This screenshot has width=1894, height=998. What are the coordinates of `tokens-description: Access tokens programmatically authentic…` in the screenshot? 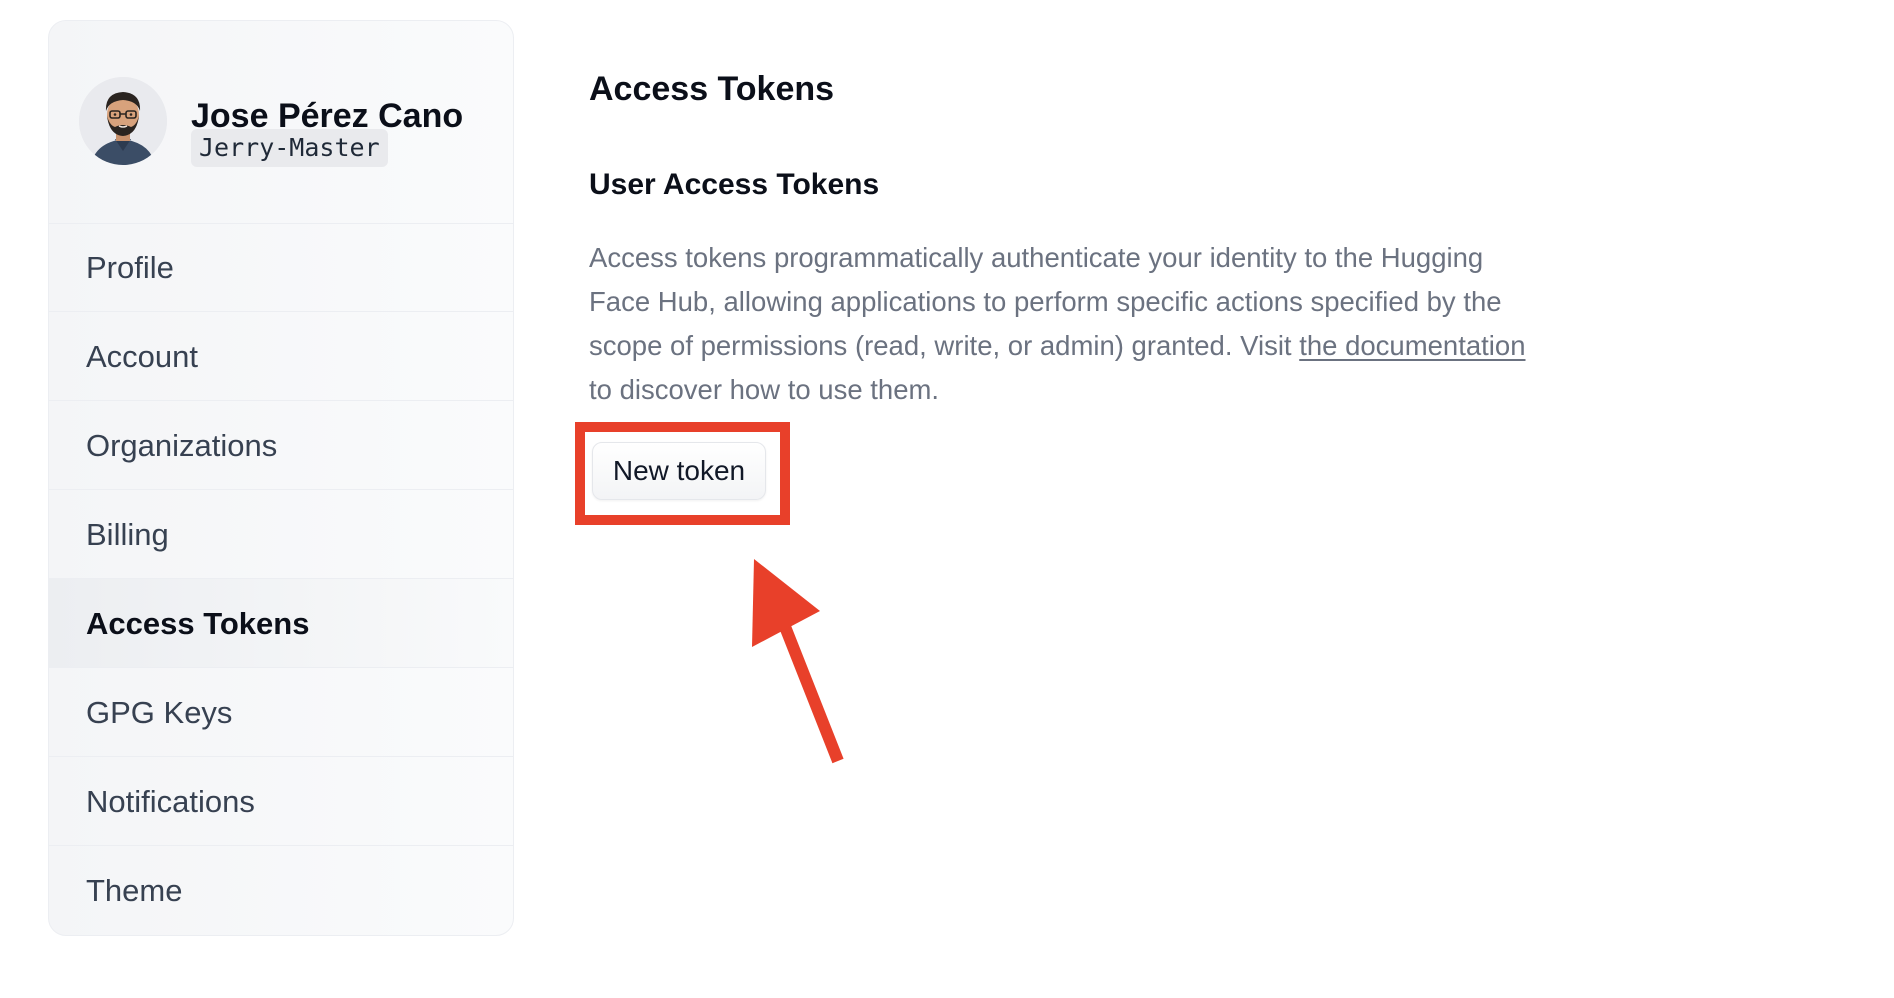 It's located at (1069, 324).